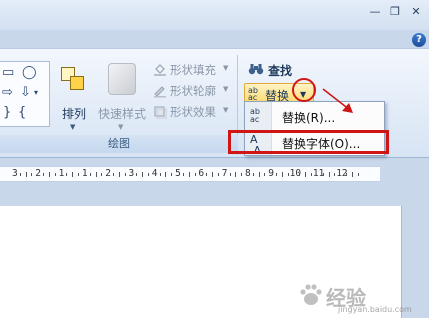 This screenshot has width=429, height=318. Describe the element at coordinates (160, 112) in the screenshot. I see `shape-effects-icon` at that location.